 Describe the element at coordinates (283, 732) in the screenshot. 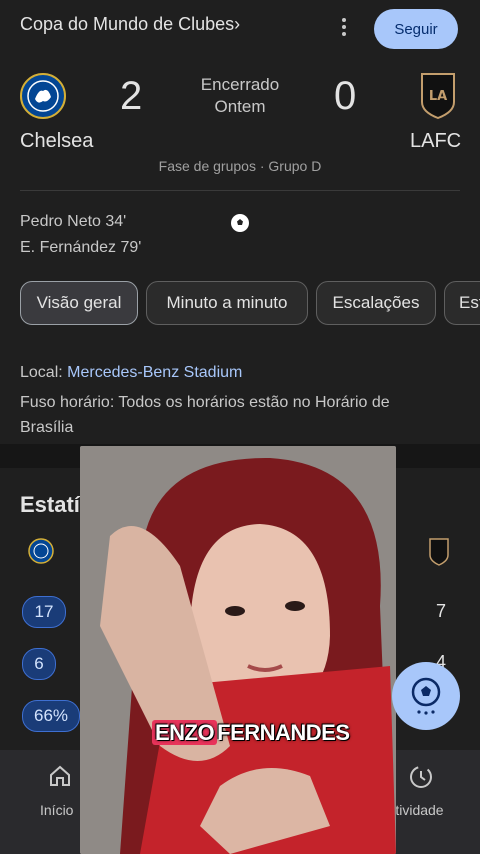

I see `caption-text: FERNANDES` at that location.